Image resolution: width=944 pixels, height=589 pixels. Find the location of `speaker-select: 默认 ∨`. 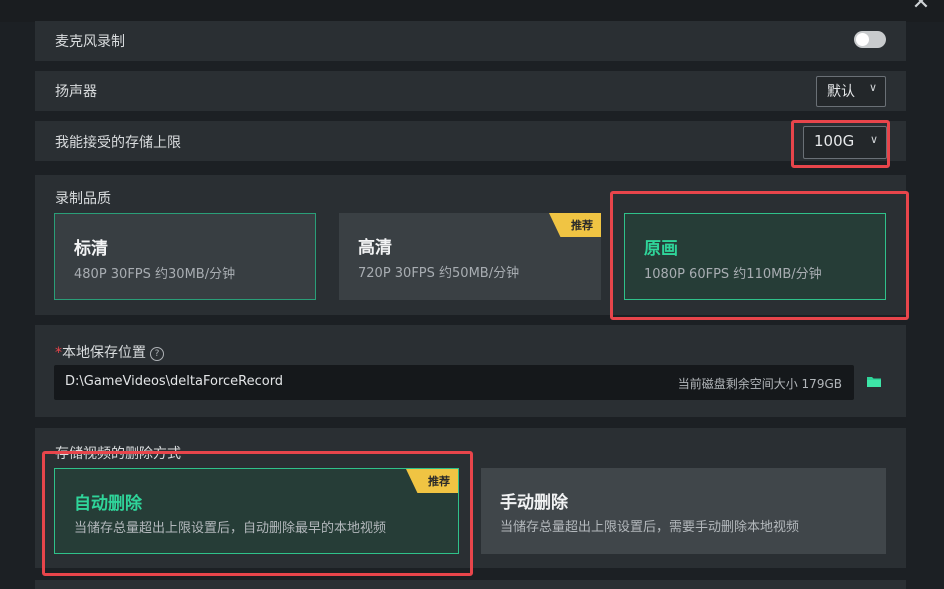

speaker-select: 默认 ∨ is located at coordinates (851, 91).